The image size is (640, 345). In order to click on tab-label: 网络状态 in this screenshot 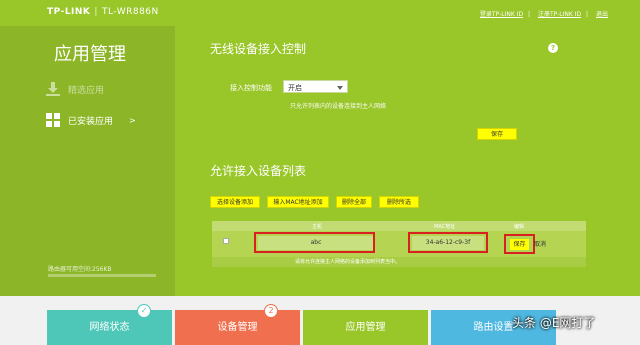, I will do `click(109, 327)`.